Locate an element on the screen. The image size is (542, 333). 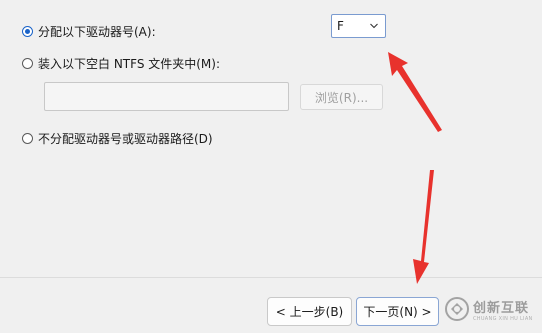
drive-letter-select: F is located at coordinates (358, 26).